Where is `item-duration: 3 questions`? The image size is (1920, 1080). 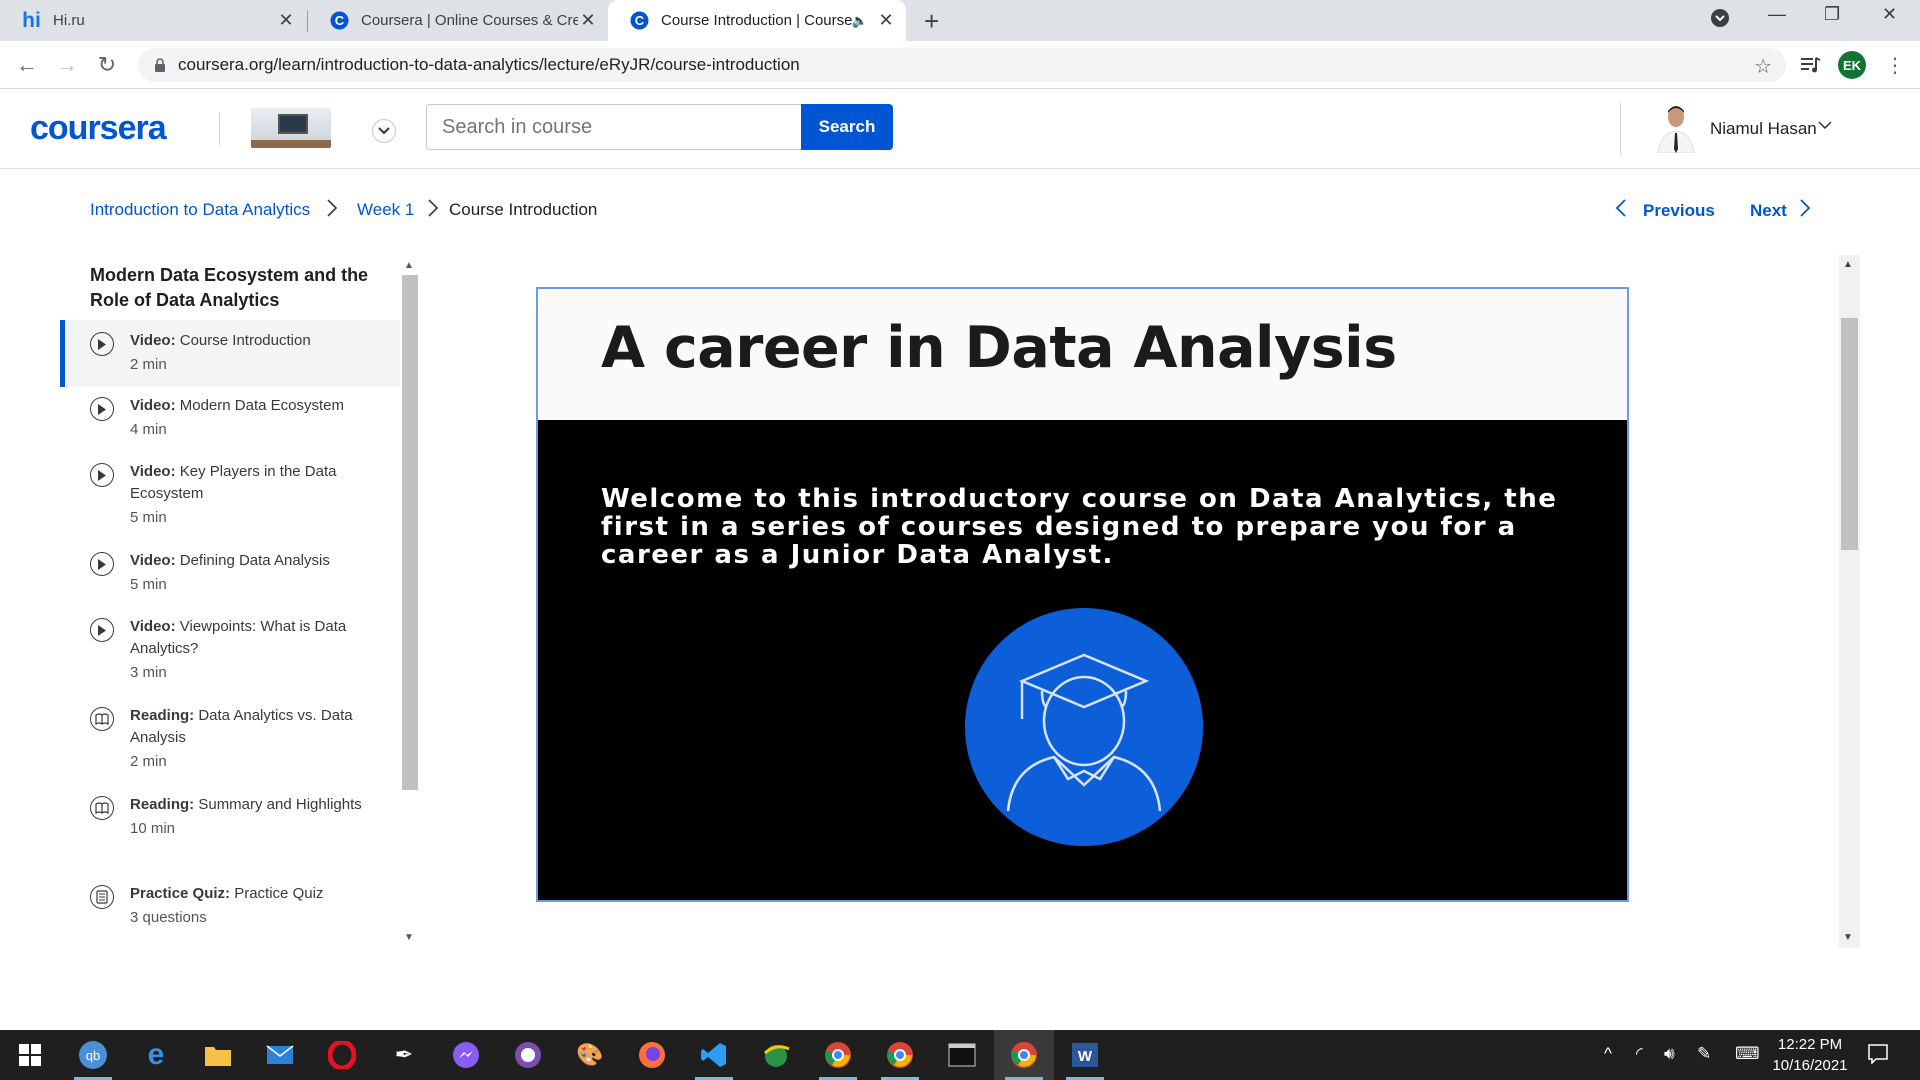 item-duration: 3 questions is located at coordinates (168, 917).